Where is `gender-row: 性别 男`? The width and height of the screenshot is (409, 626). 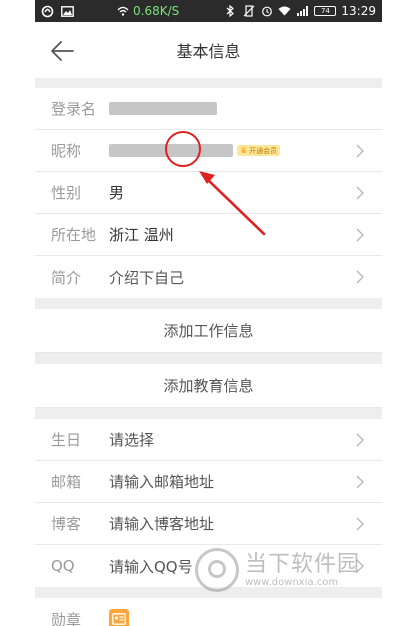 gender-row: 性别 男 is located at coordinates (208, 193).